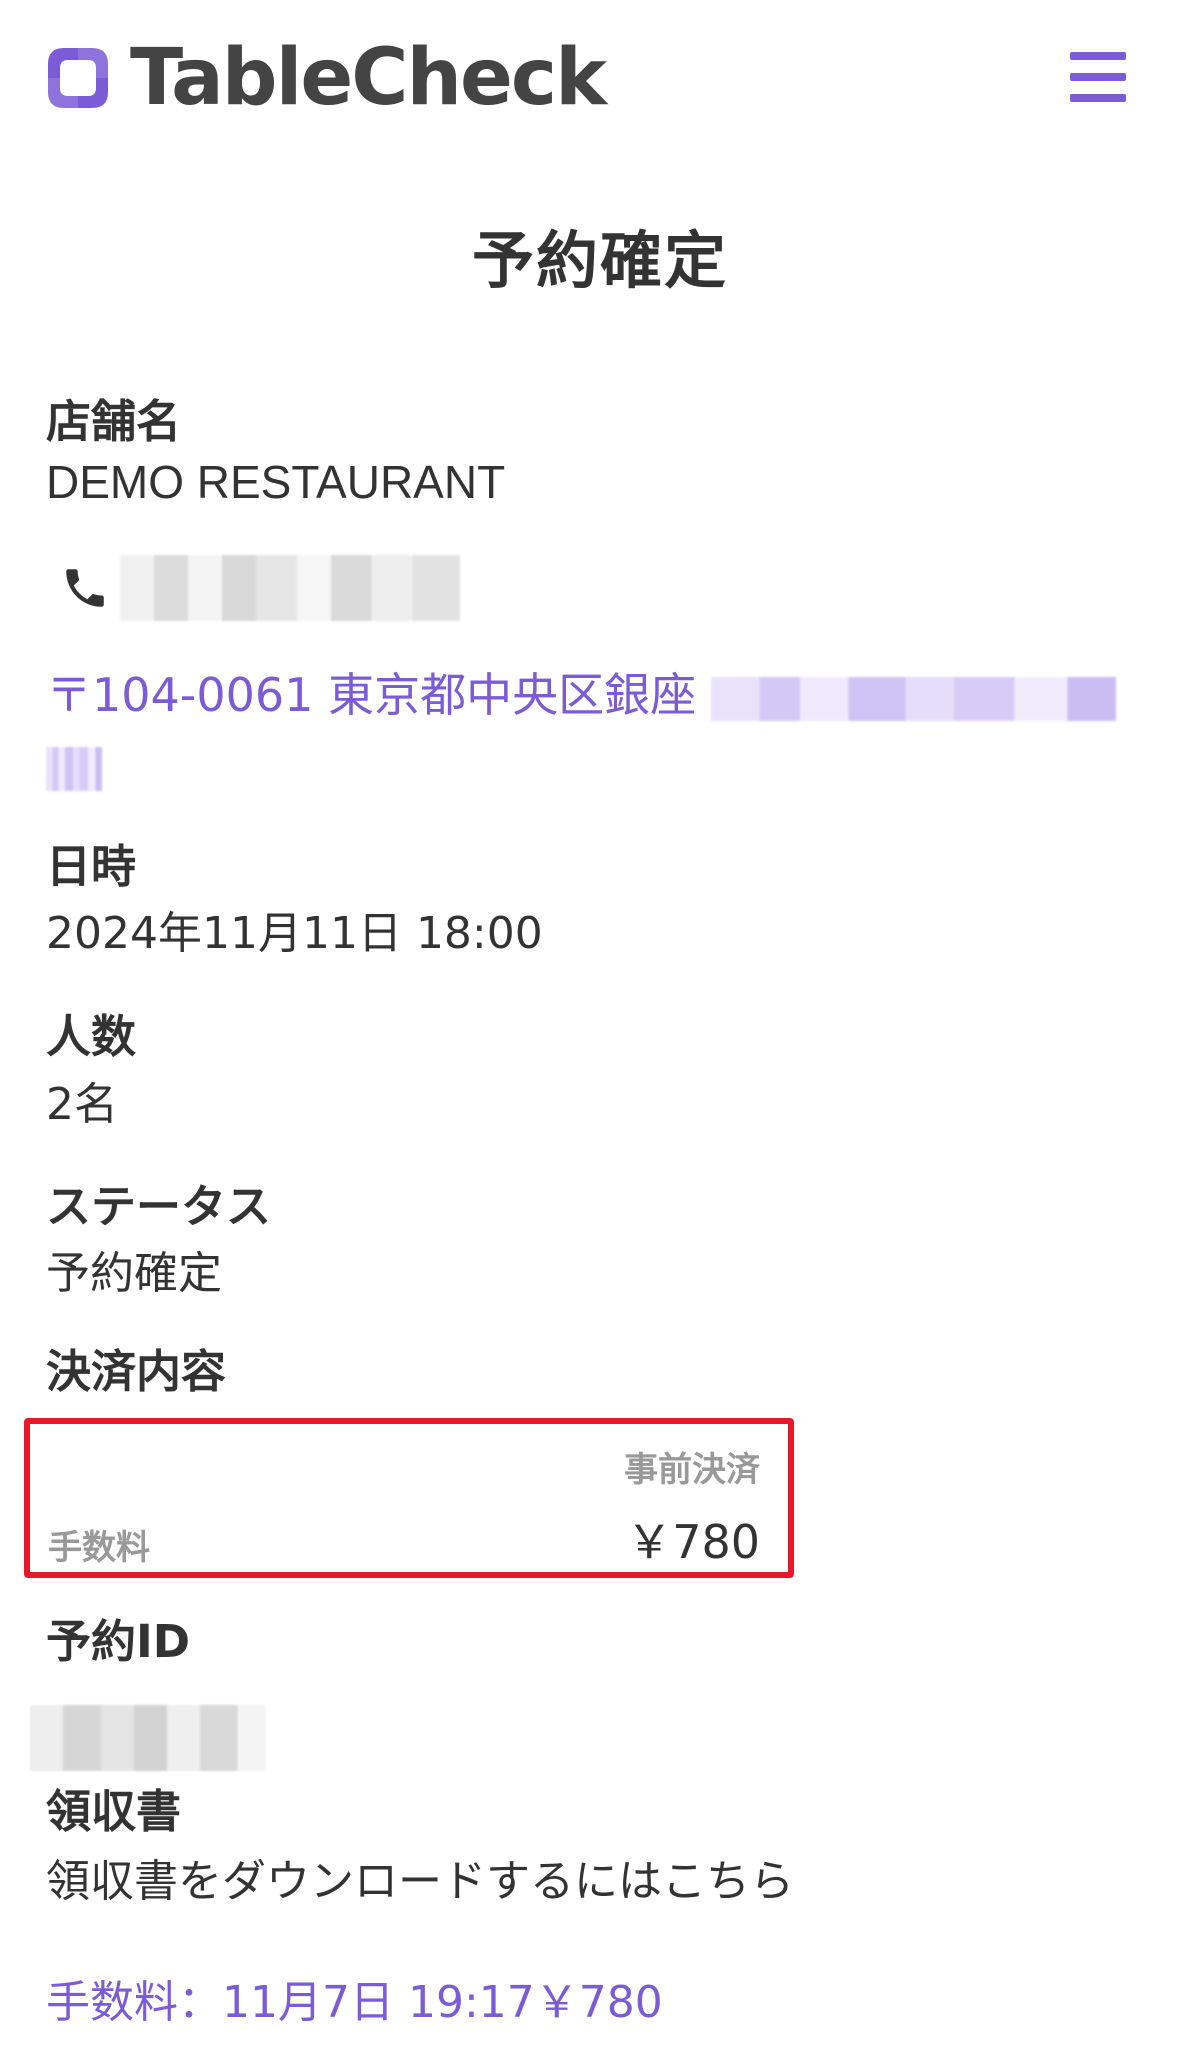 The height and width of the screenshot is (2069, 1200). What do you see at coordinates (82, 1104) in the screenshot?
I see `party-size-value: 2名` at bounding box center [82, 1104].